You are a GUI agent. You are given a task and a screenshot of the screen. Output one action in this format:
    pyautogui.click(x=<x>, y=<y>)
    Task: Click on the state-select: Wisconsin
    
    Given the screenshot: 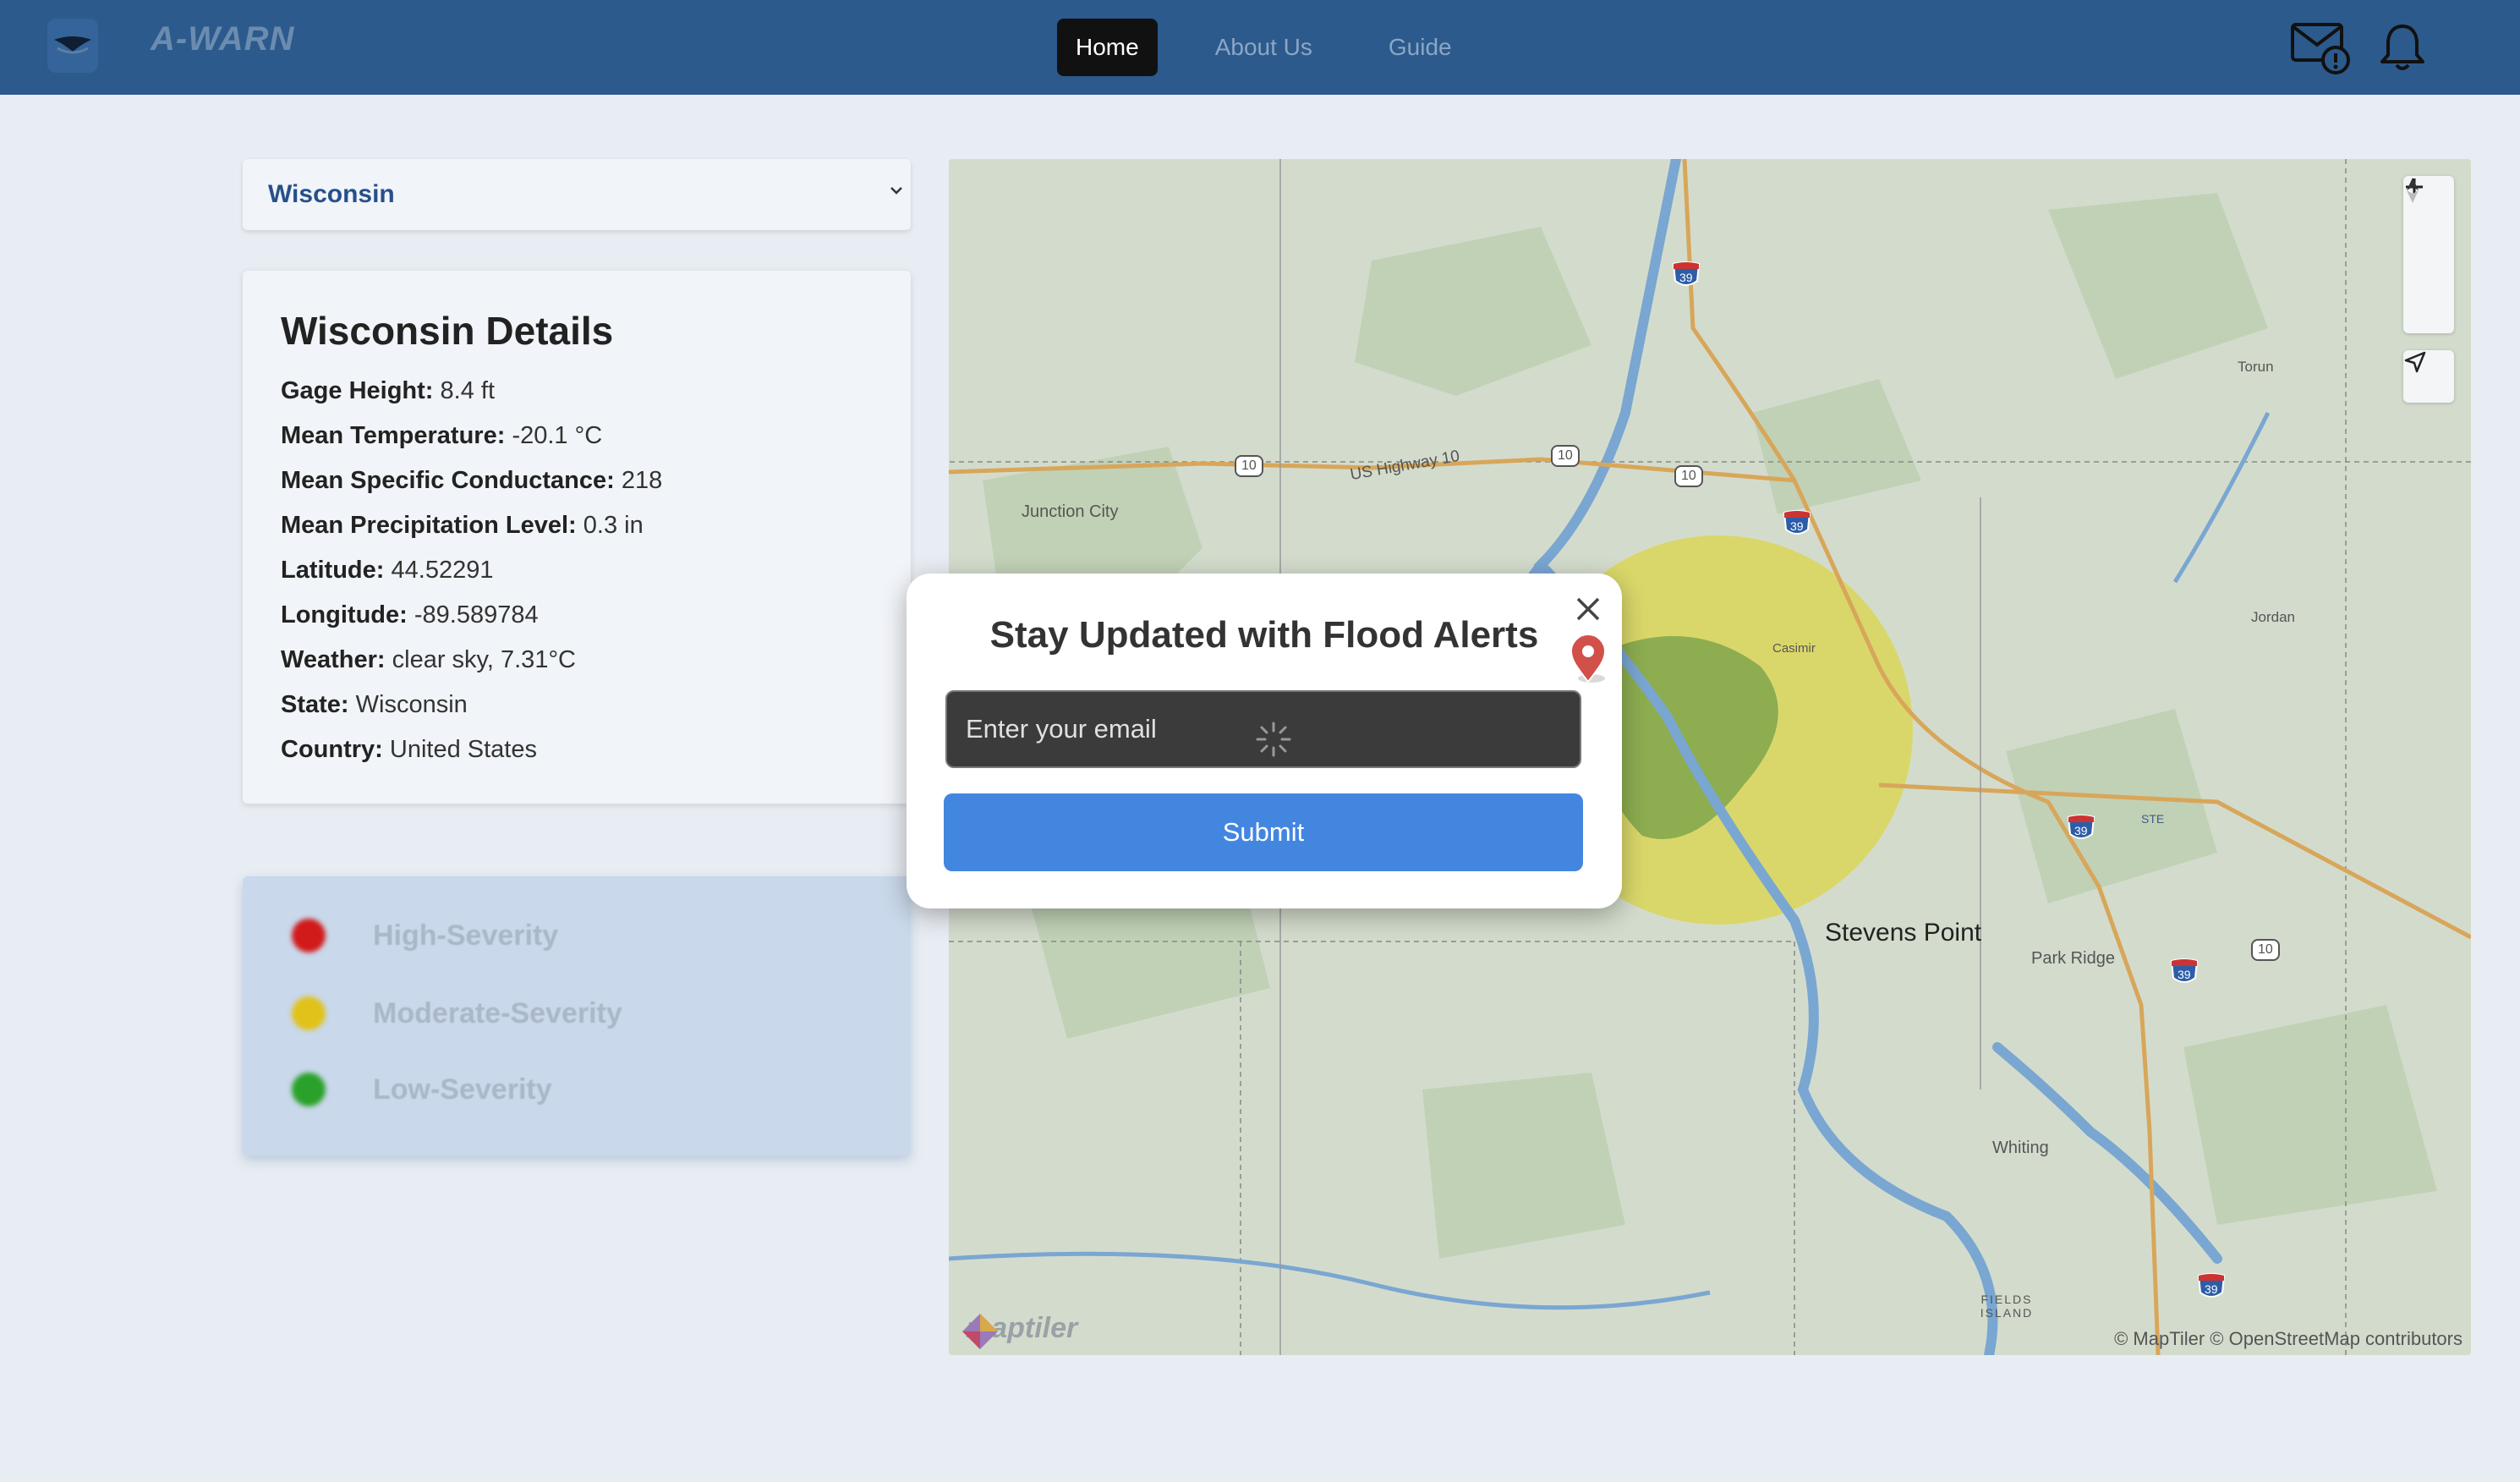 What is the action you would take?
    pyautogui.click(x=577, y=195)
    